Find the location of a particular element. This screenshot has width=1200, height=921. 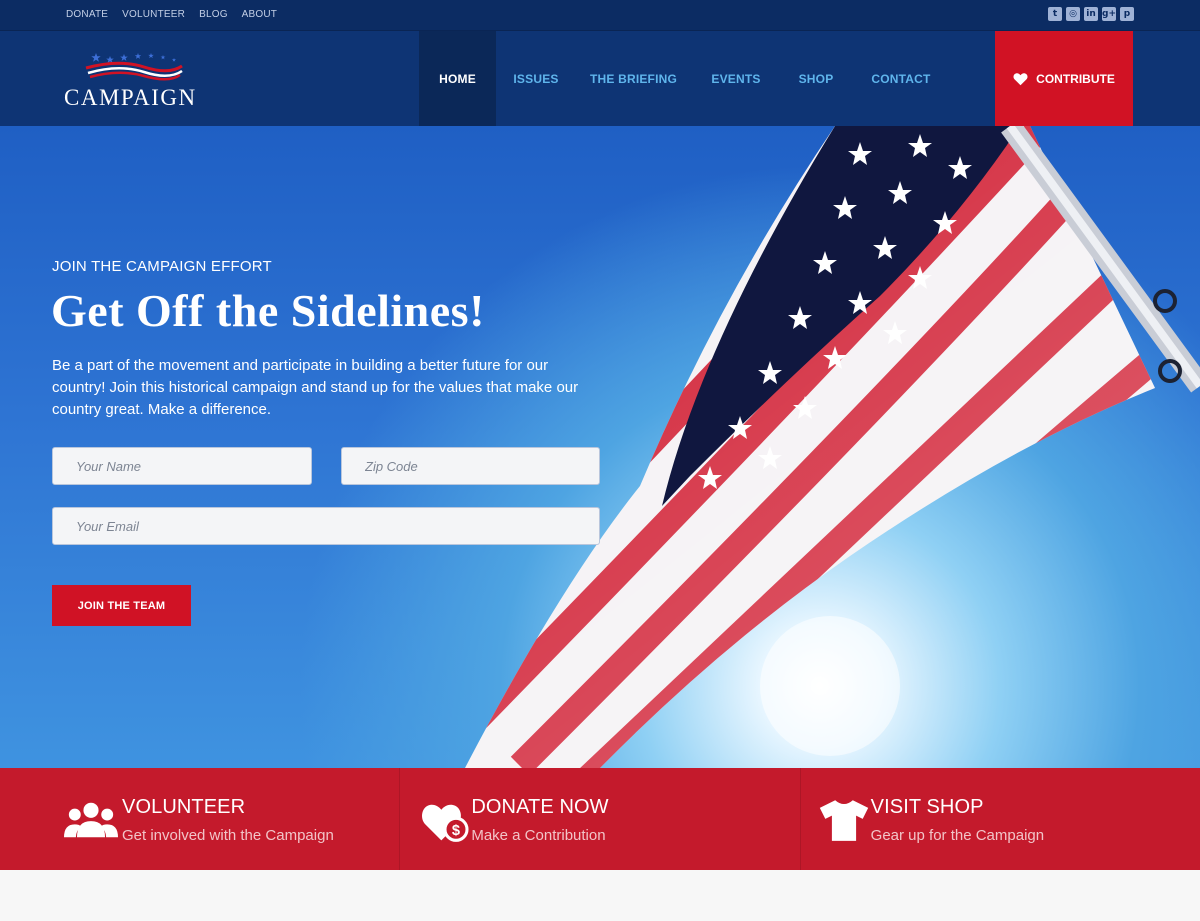

feature-volunteer-title: VOLUNTEER is located at coordinates (184, 807).